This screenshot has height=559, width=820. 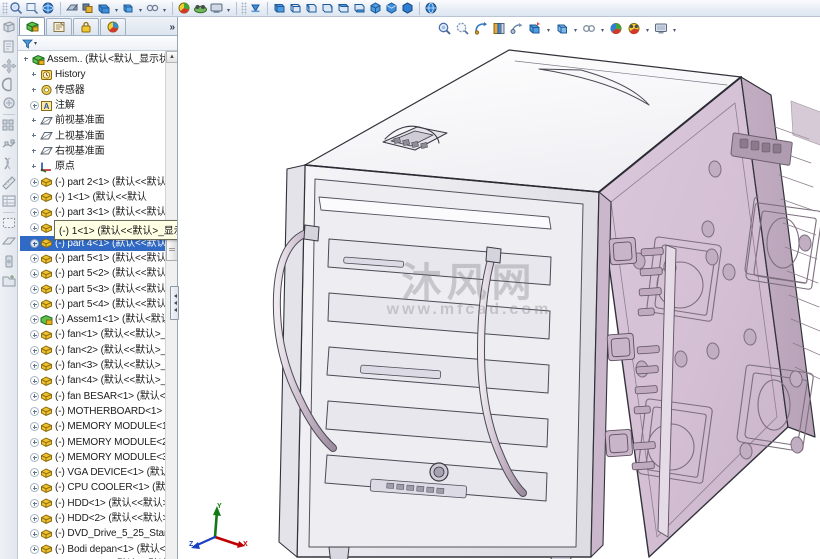 What do you see at coordinates (9, 182) in the screenshot?
I see `measure-icon` at bounding box center [9, 182].